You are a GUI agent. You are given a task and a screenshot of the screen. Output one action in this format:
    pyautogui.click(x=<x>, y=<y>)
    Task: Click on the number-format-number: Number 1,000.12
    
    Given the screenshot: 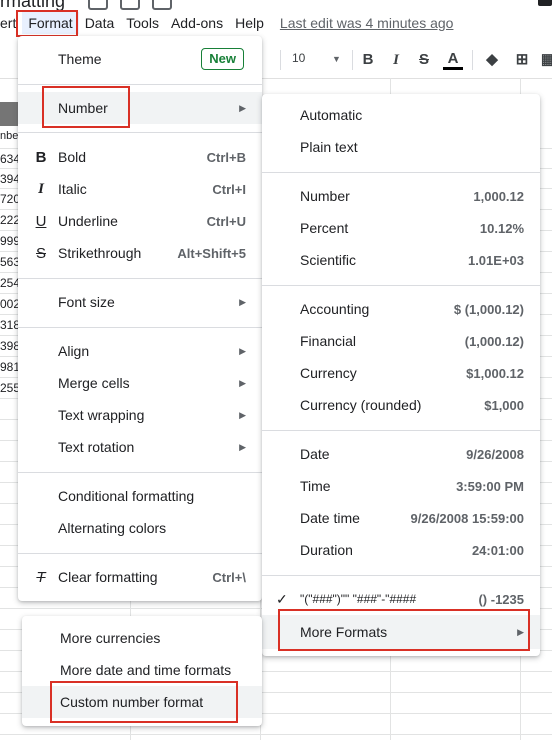 What is the action you would take?
    pyautogui.click(x=401, y=196)
    